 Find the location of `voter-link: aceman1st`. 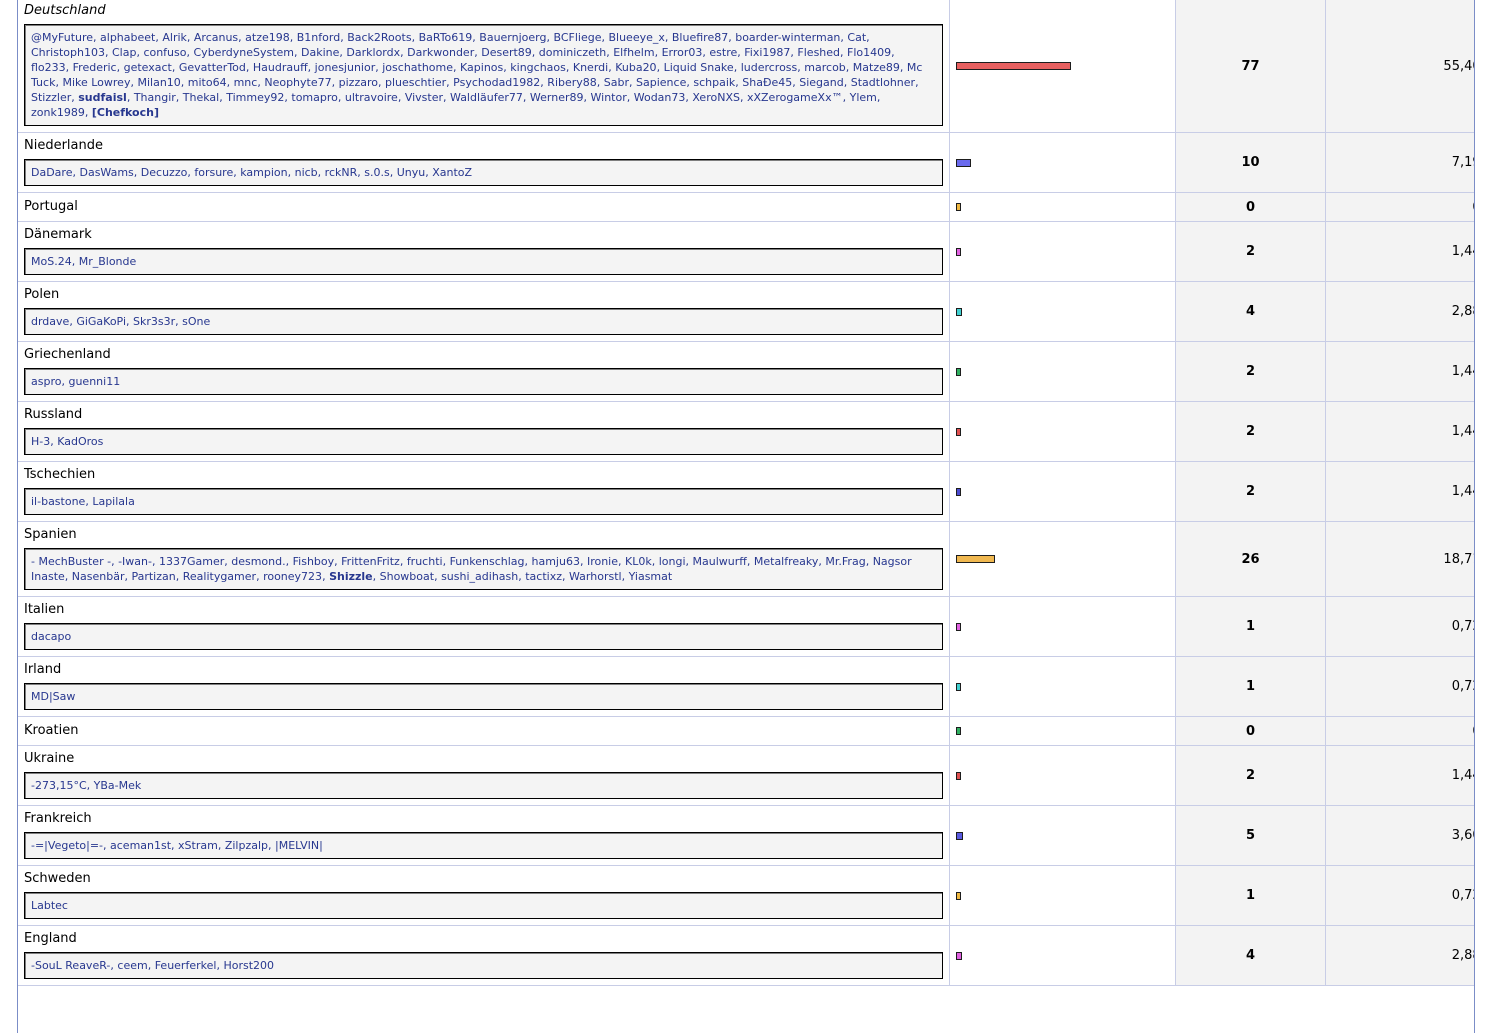

voter-link: aceman1st is located at coordinates (140, 845).